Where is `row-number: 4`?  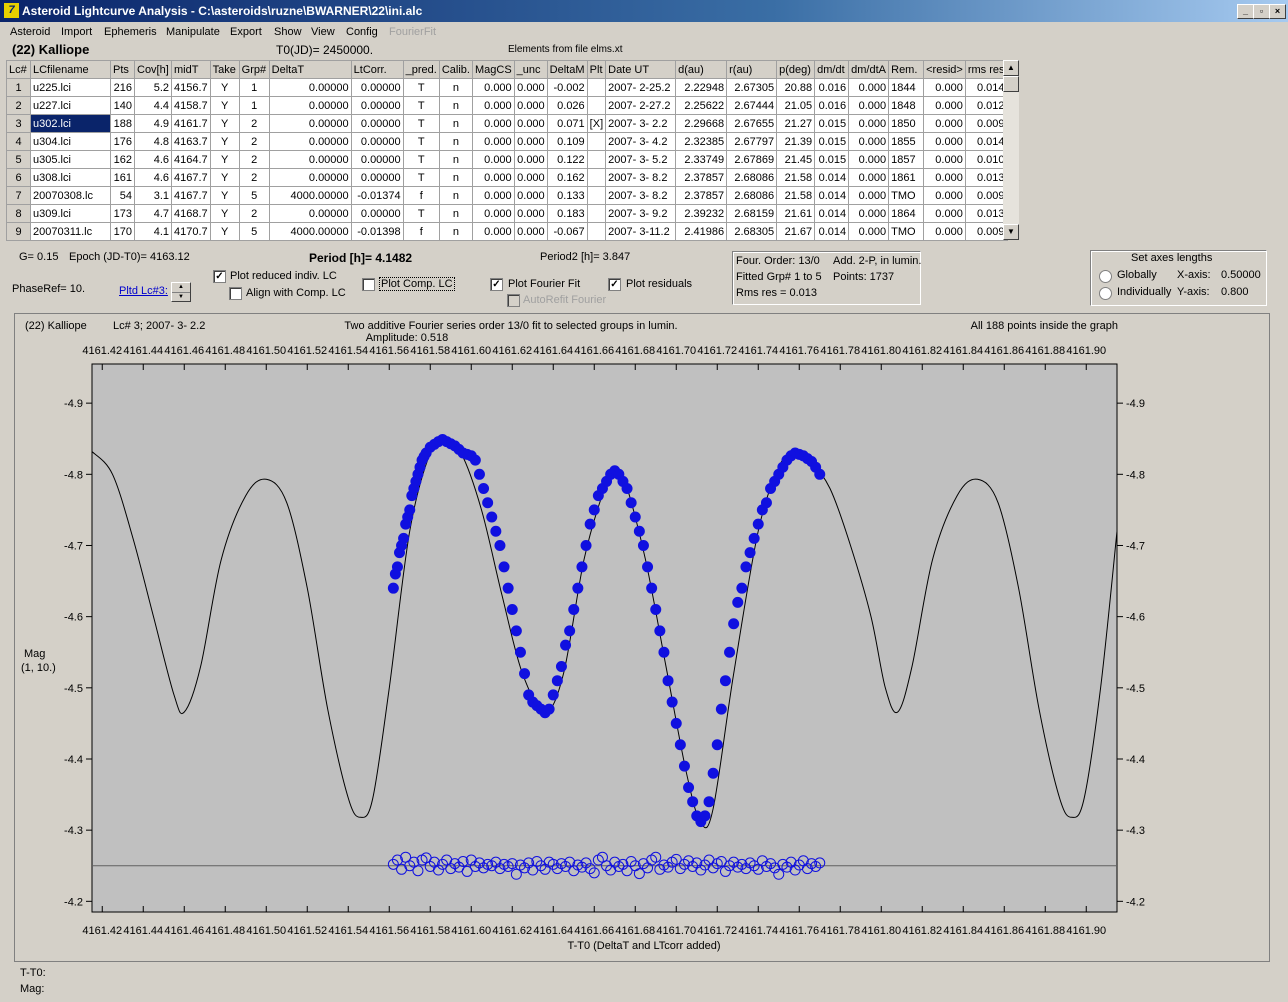
row-number: 4 is located at coordinates (18, 141).